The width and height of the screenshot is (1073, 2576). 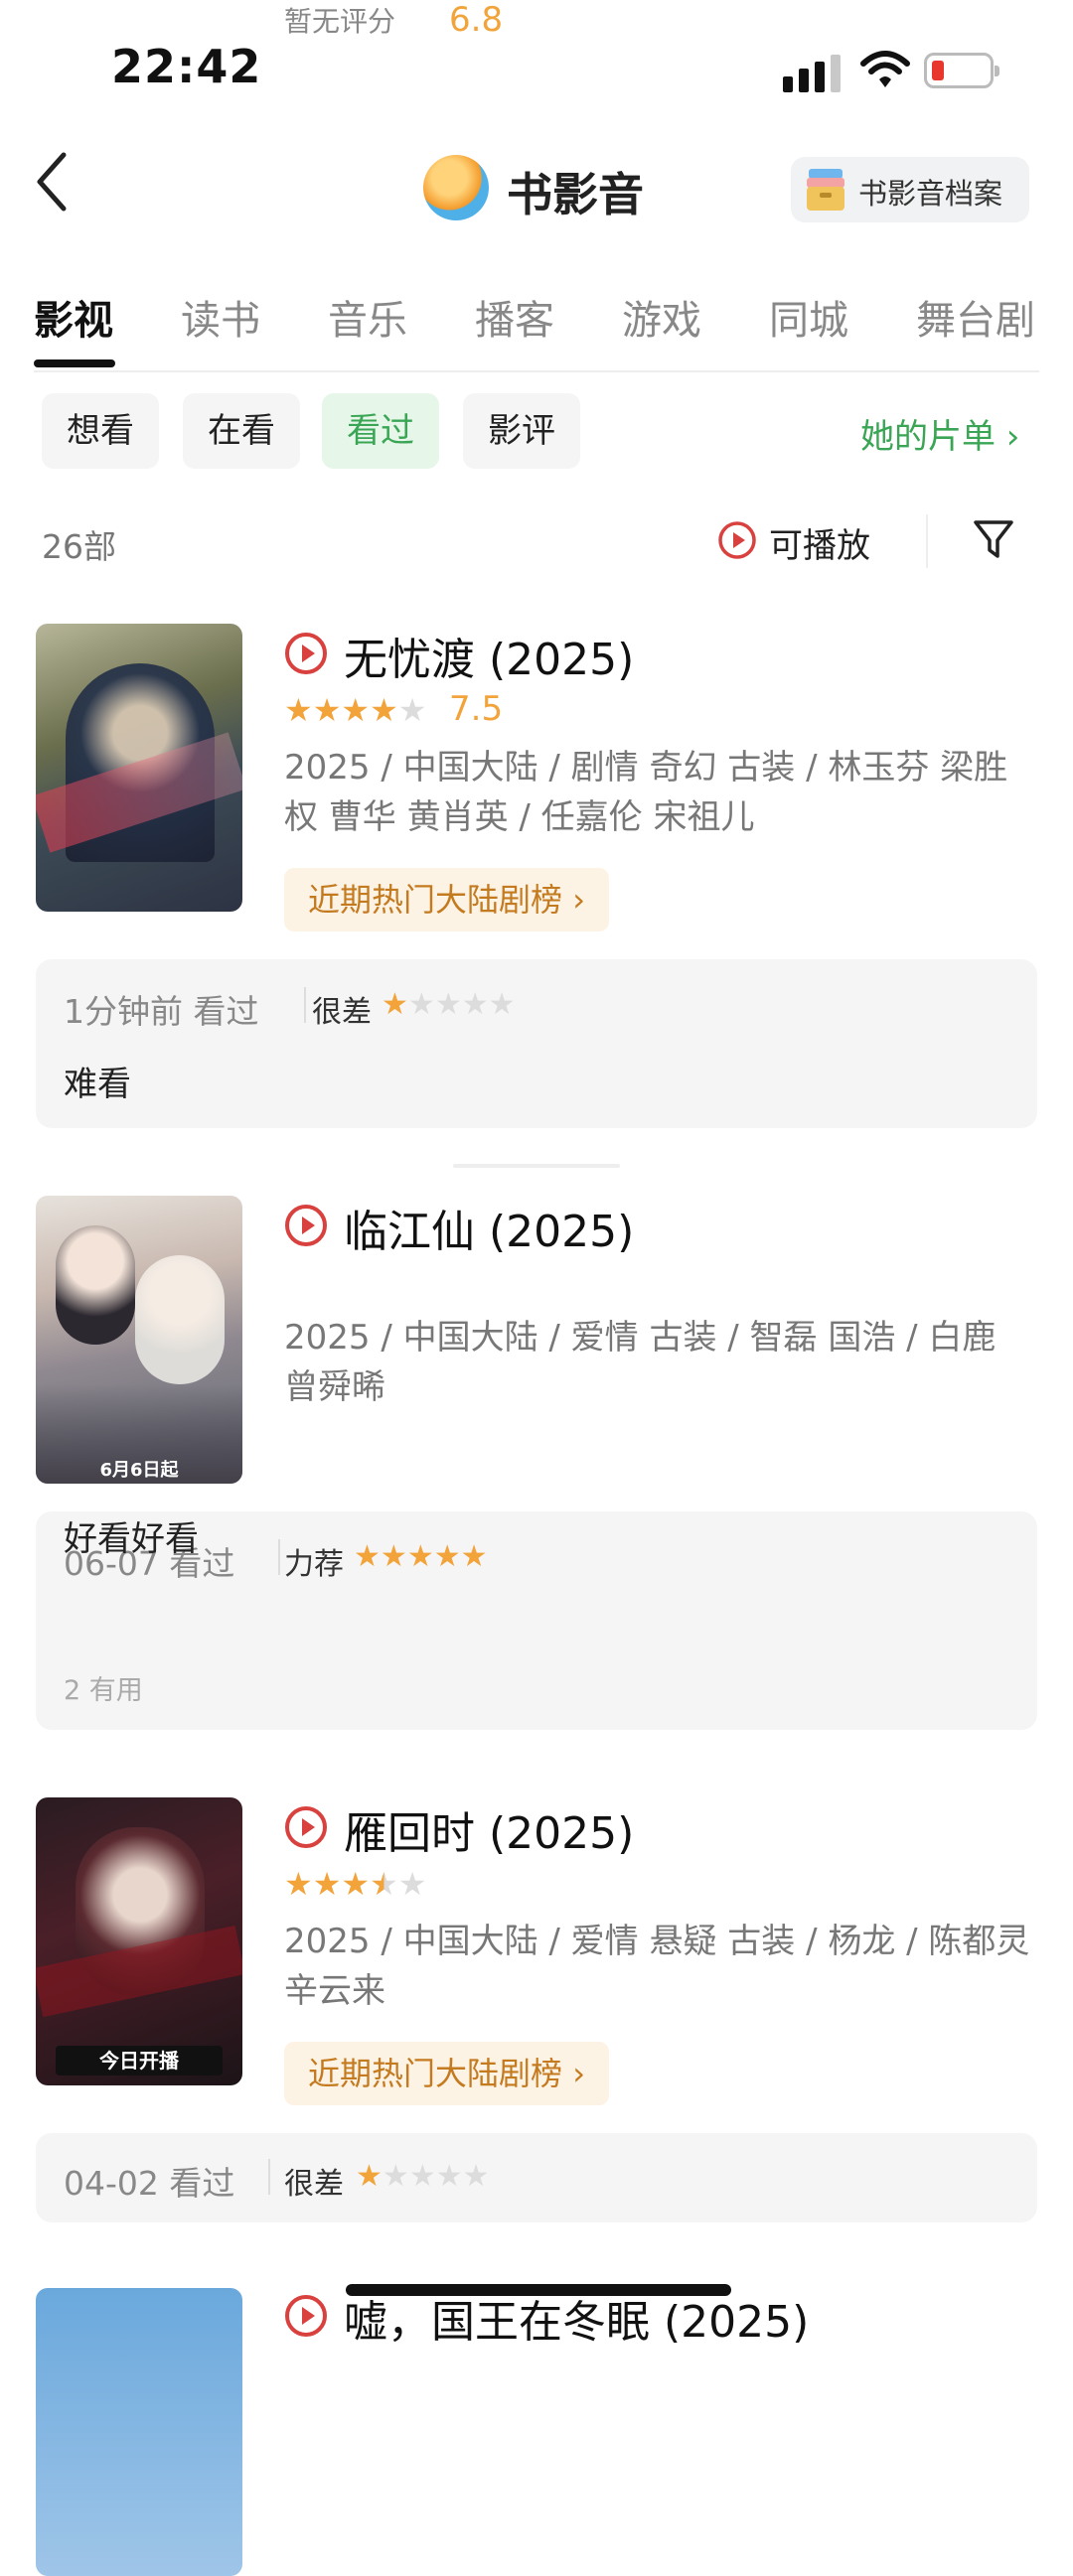 I want to click on poster-caption: 6月6日起, so click(x=139, y=1471).